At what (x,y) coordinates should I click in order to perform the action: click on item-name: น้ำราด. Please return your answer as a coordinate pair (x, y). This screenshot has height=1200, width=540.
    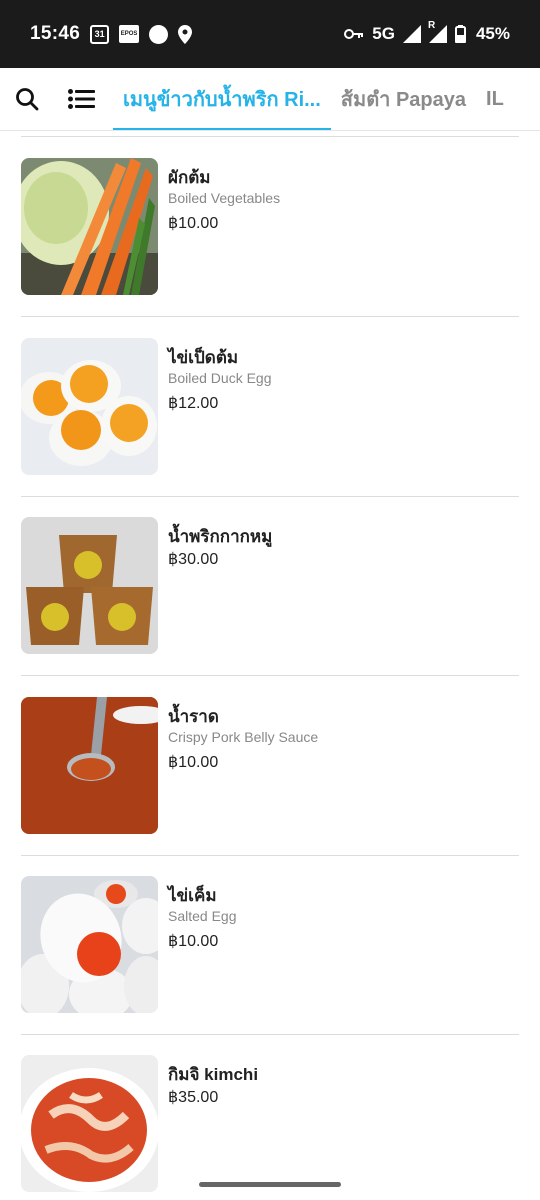
    Looking at the image, I should click on (193, 716).